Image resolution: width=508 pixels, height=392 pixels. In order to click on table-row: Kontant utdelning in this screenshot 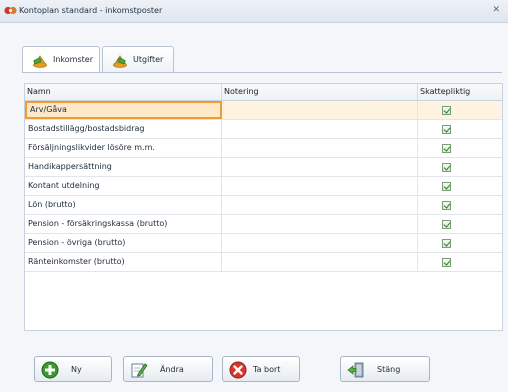, I will do `click(263, 186)`.